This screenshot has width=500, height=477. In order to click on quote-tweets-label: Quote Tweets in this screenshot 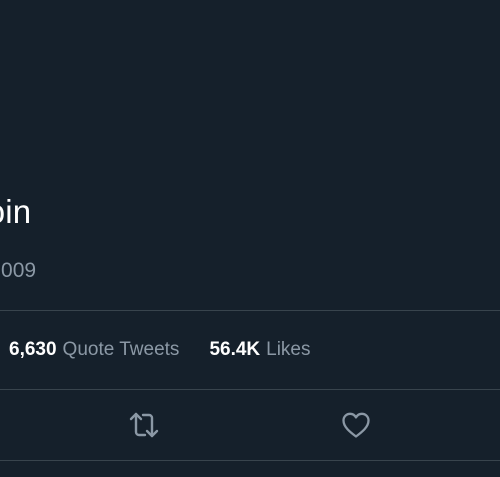, I will do `click(121, 349)`.